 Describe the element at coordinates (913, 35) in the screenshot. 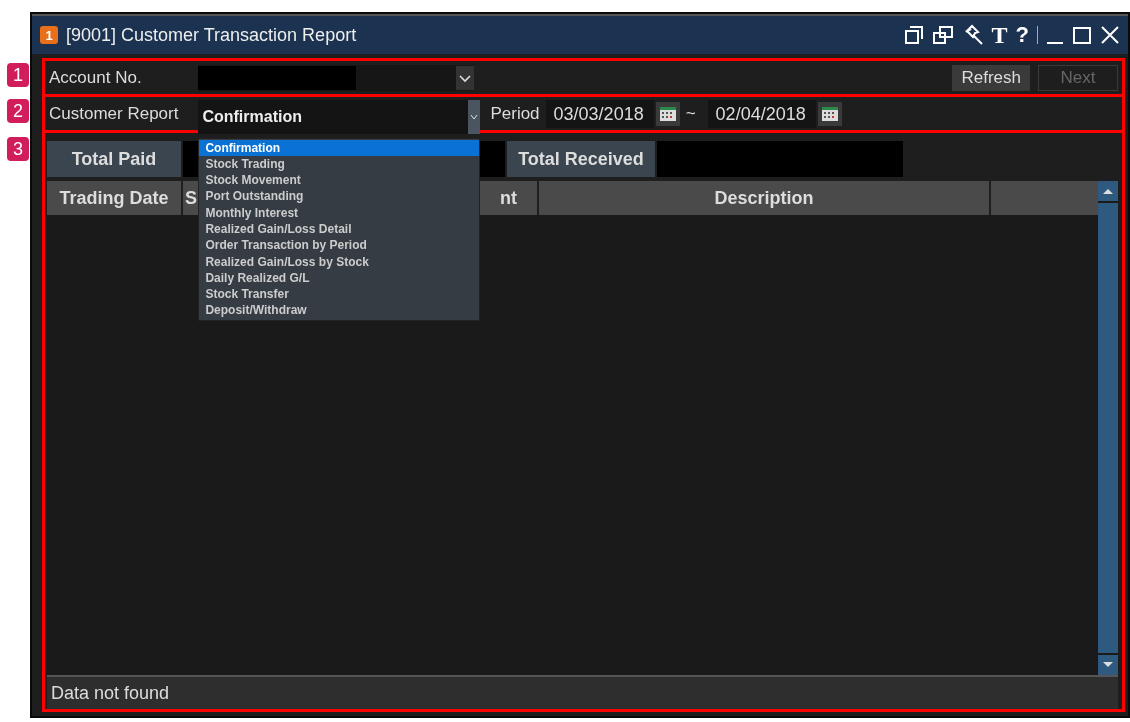

I see `pop-out-icon` at that location.